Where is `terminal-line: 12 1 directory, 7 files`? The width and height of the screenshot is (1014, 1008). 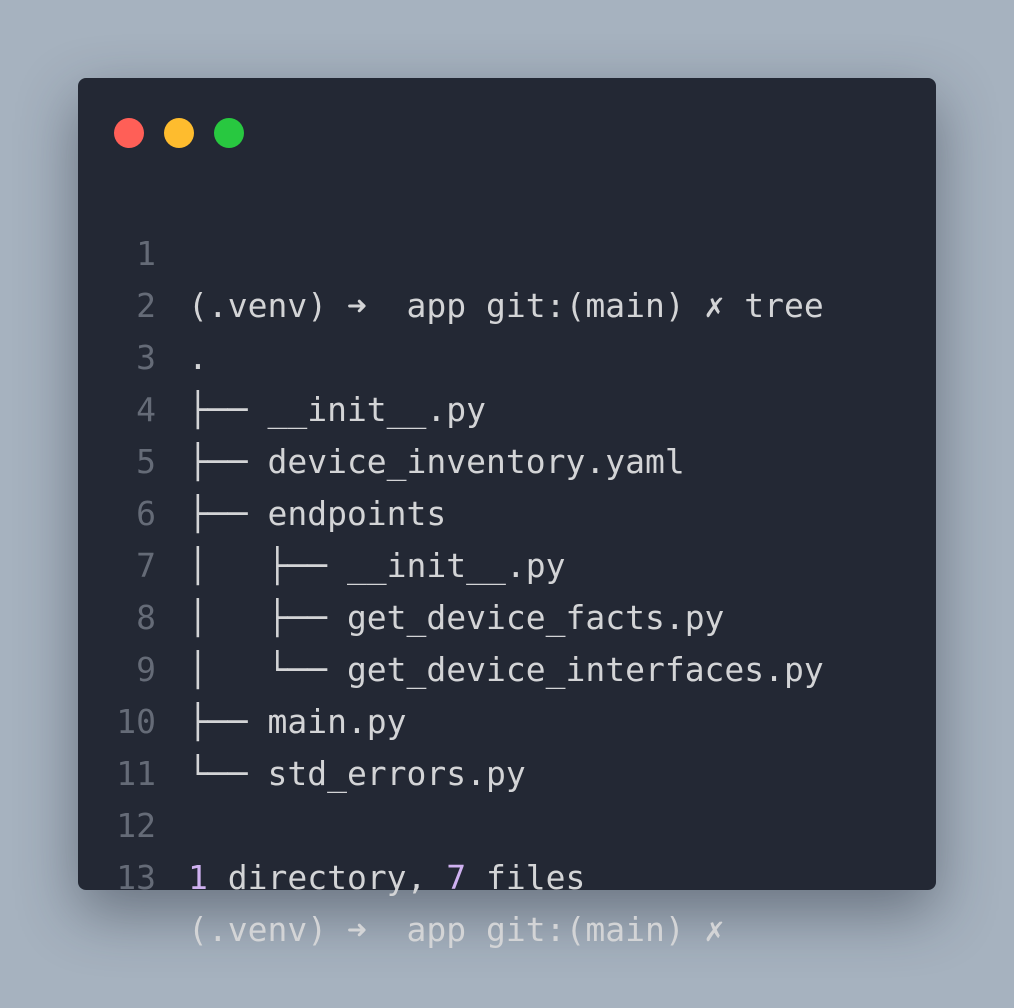
terminal-line: 12 1 directory, 7 files is located at coordinates (507, 822).